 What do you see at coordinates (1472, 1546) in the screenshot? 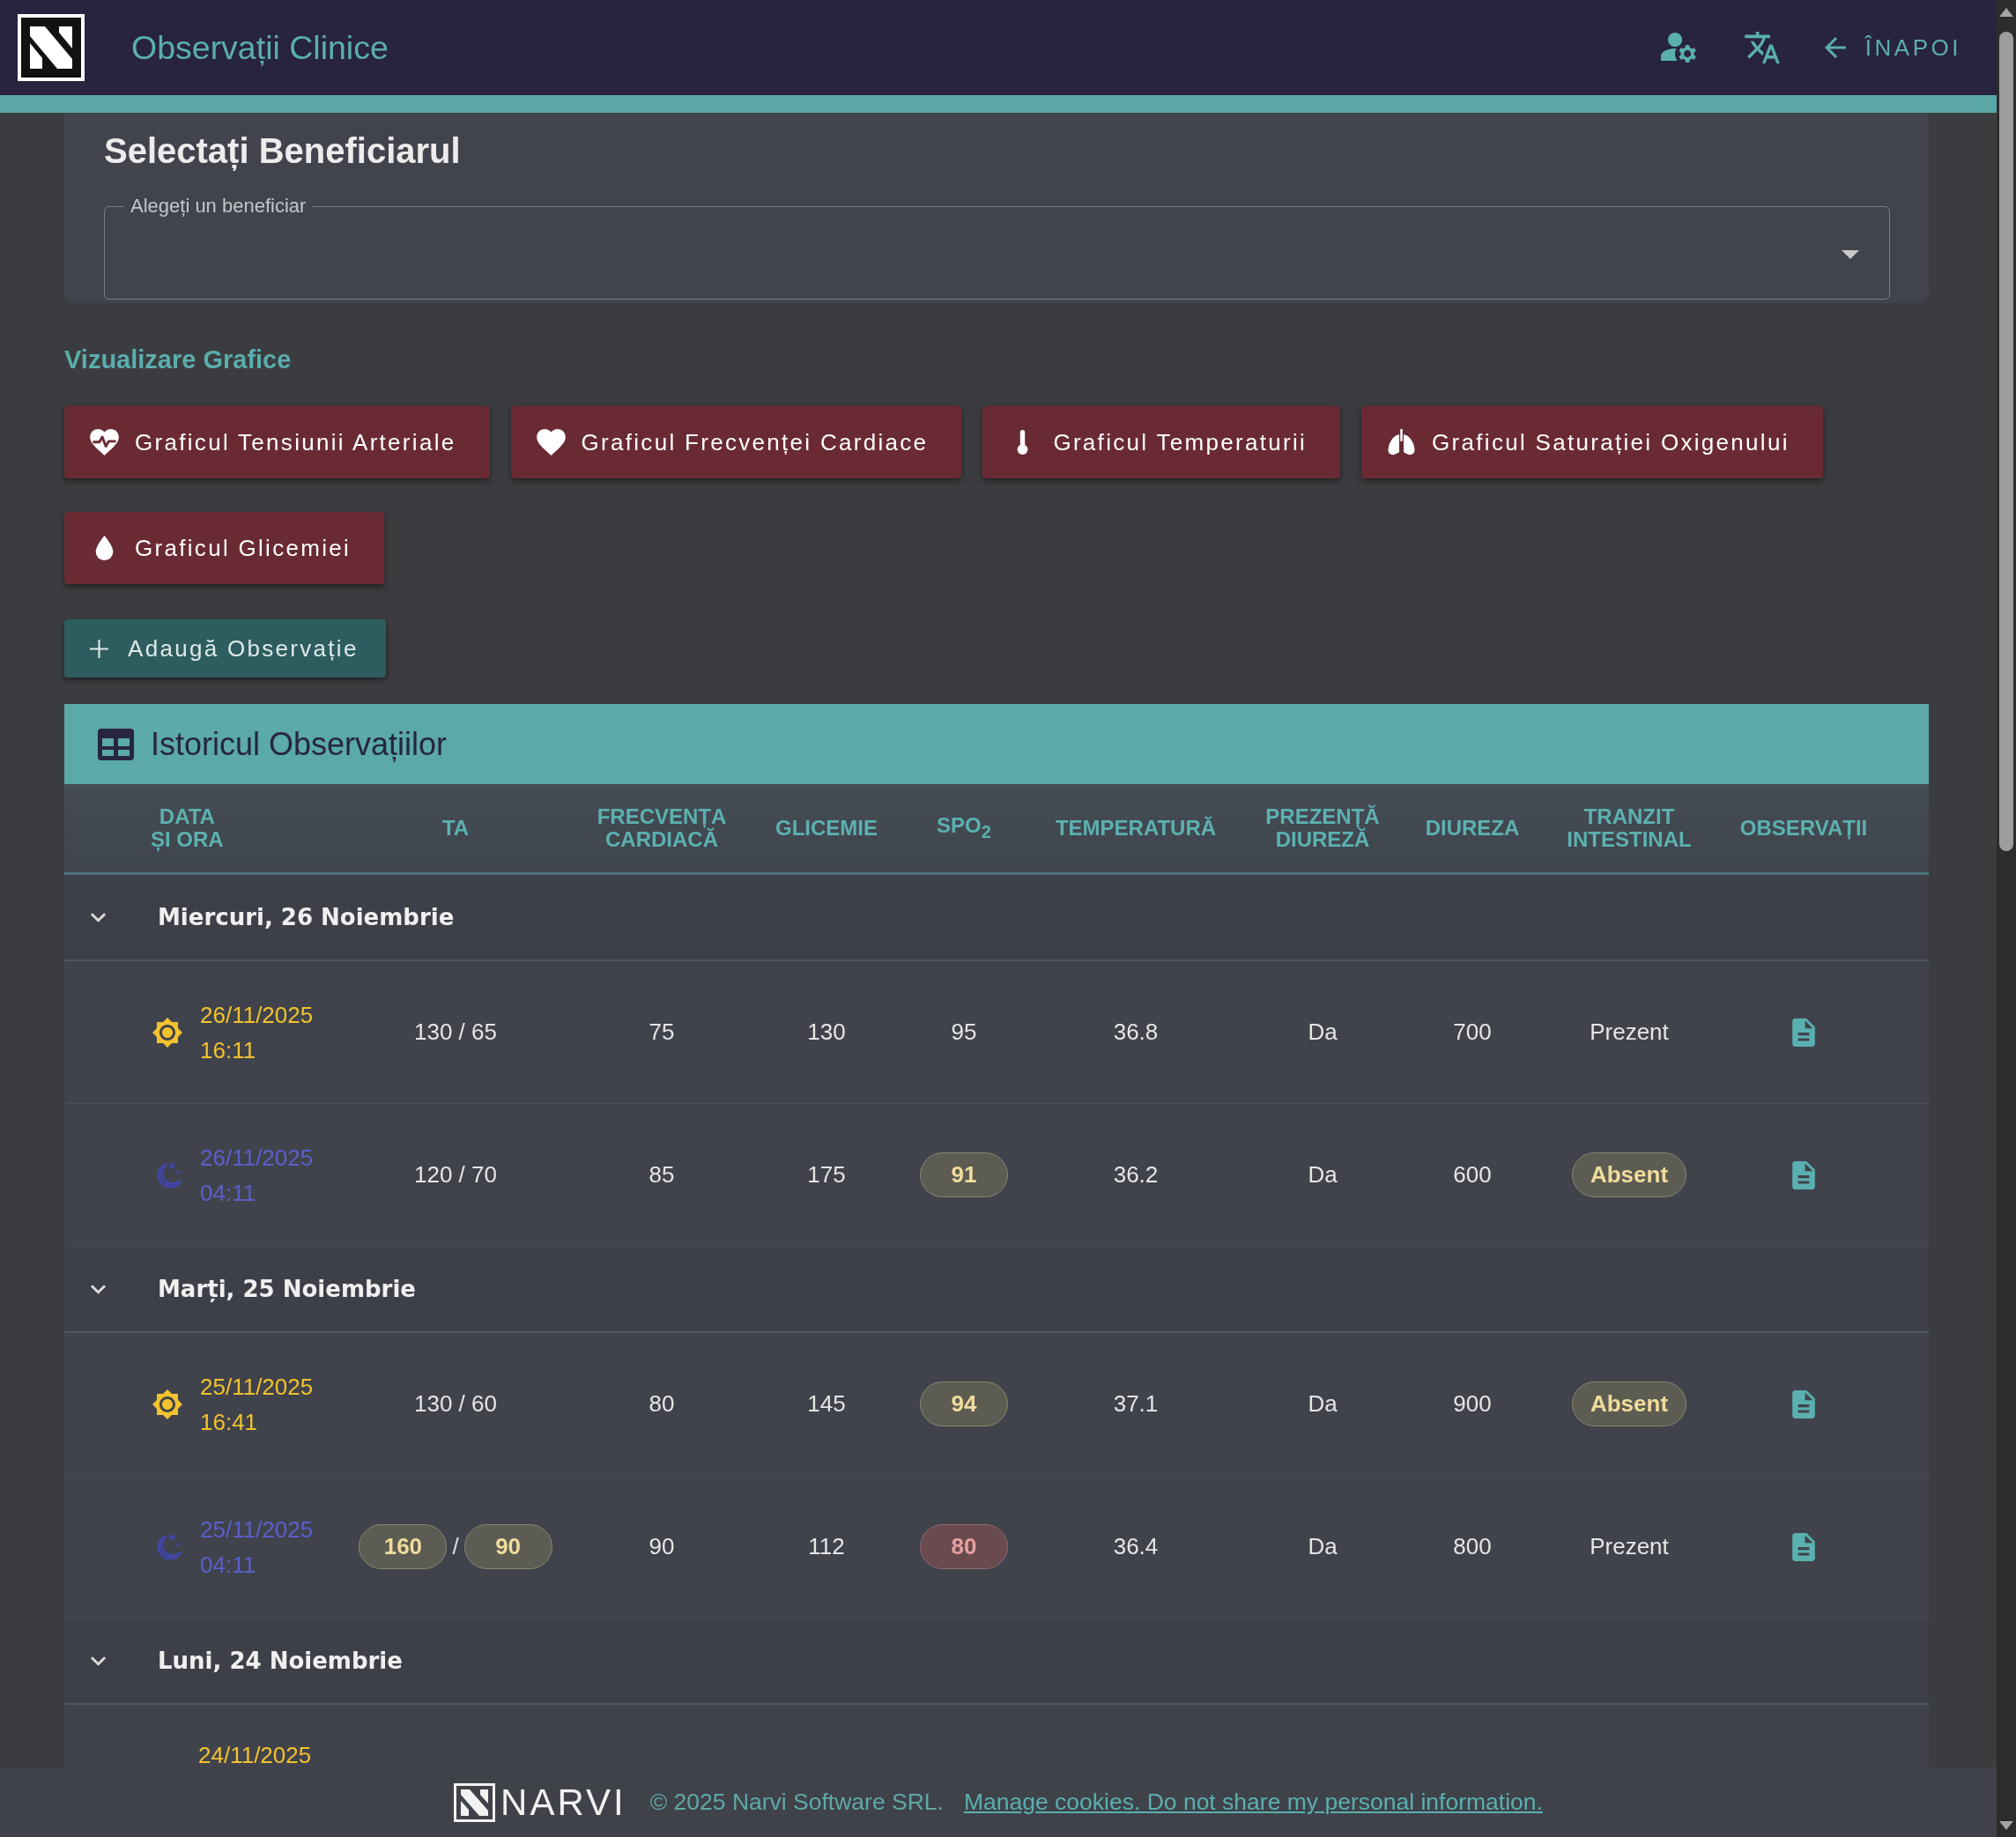
I see `table-cell: 800` at bounding box center [1472, 1546].